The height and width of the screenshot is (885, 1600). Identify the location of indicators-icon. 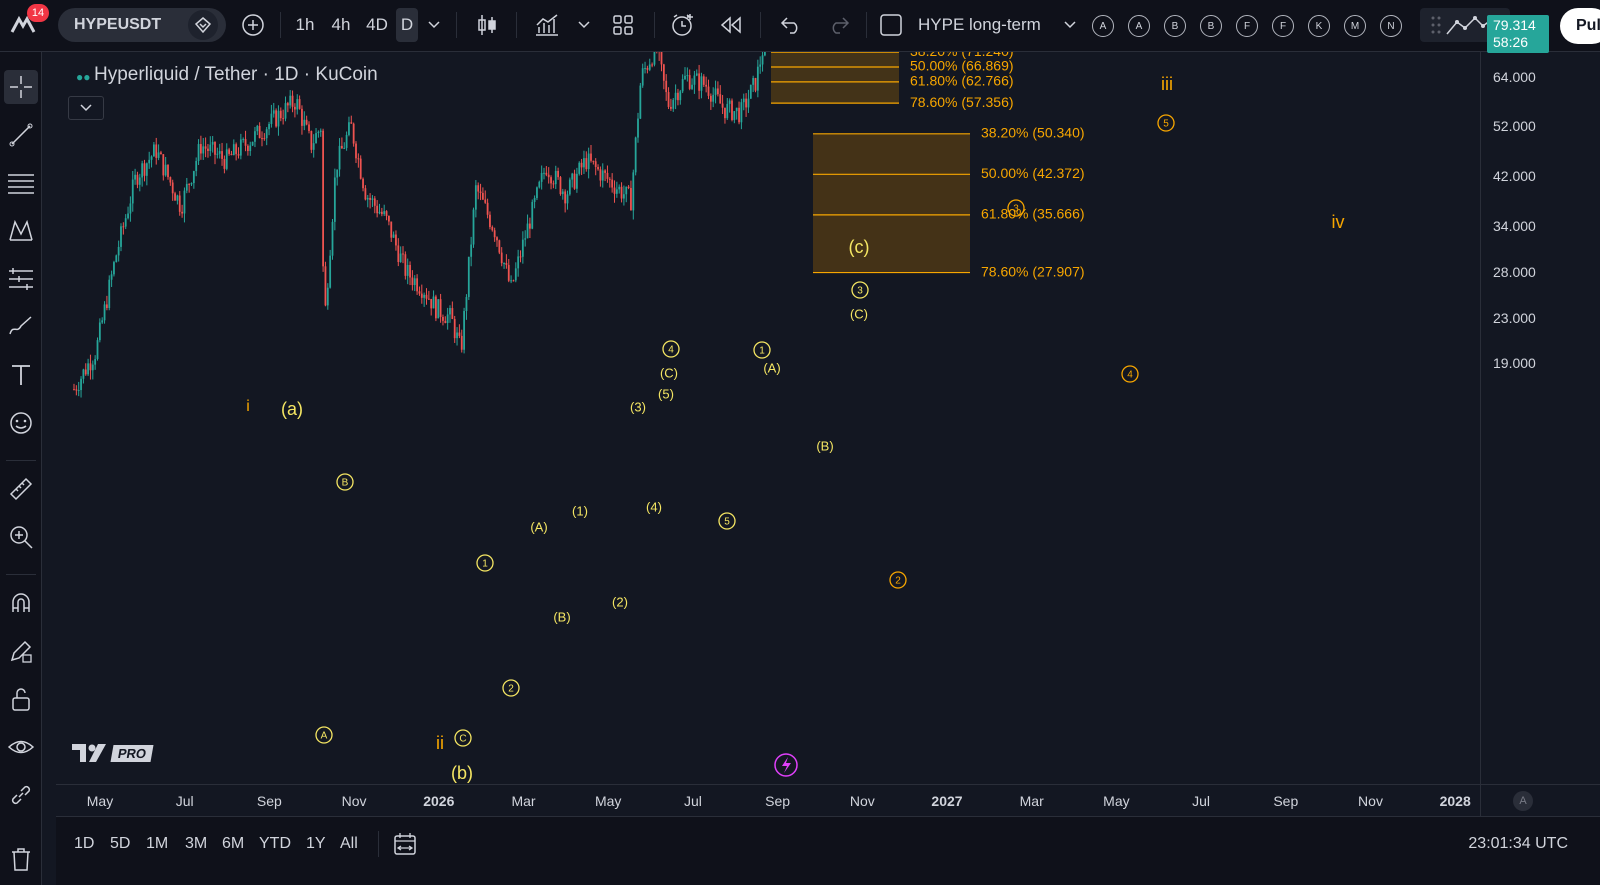
(547, 25).